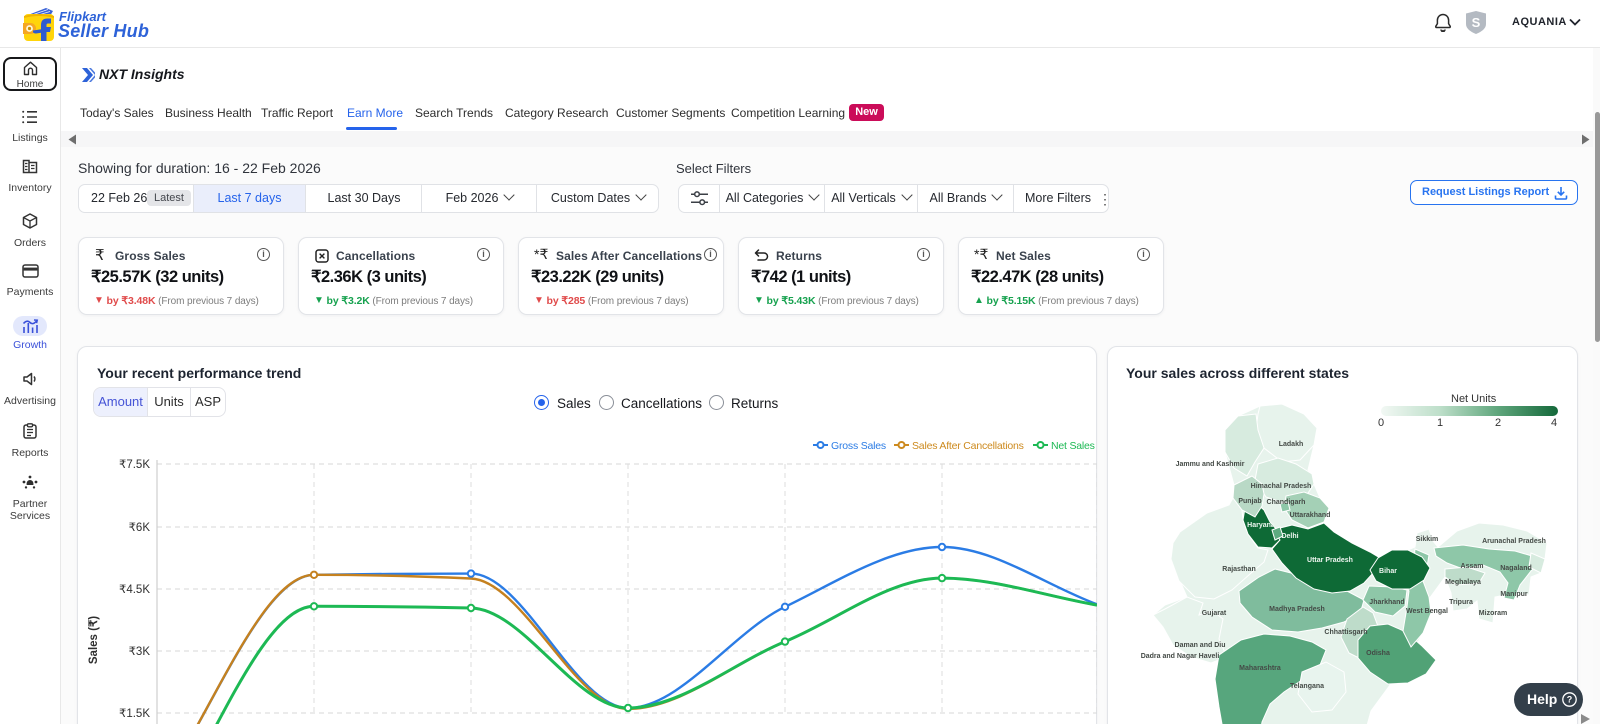 The image size is (1600, 724). Describe the element at coordinates (1261, 525) in the screenshot. I see `svg-text: Haryana` at that location.